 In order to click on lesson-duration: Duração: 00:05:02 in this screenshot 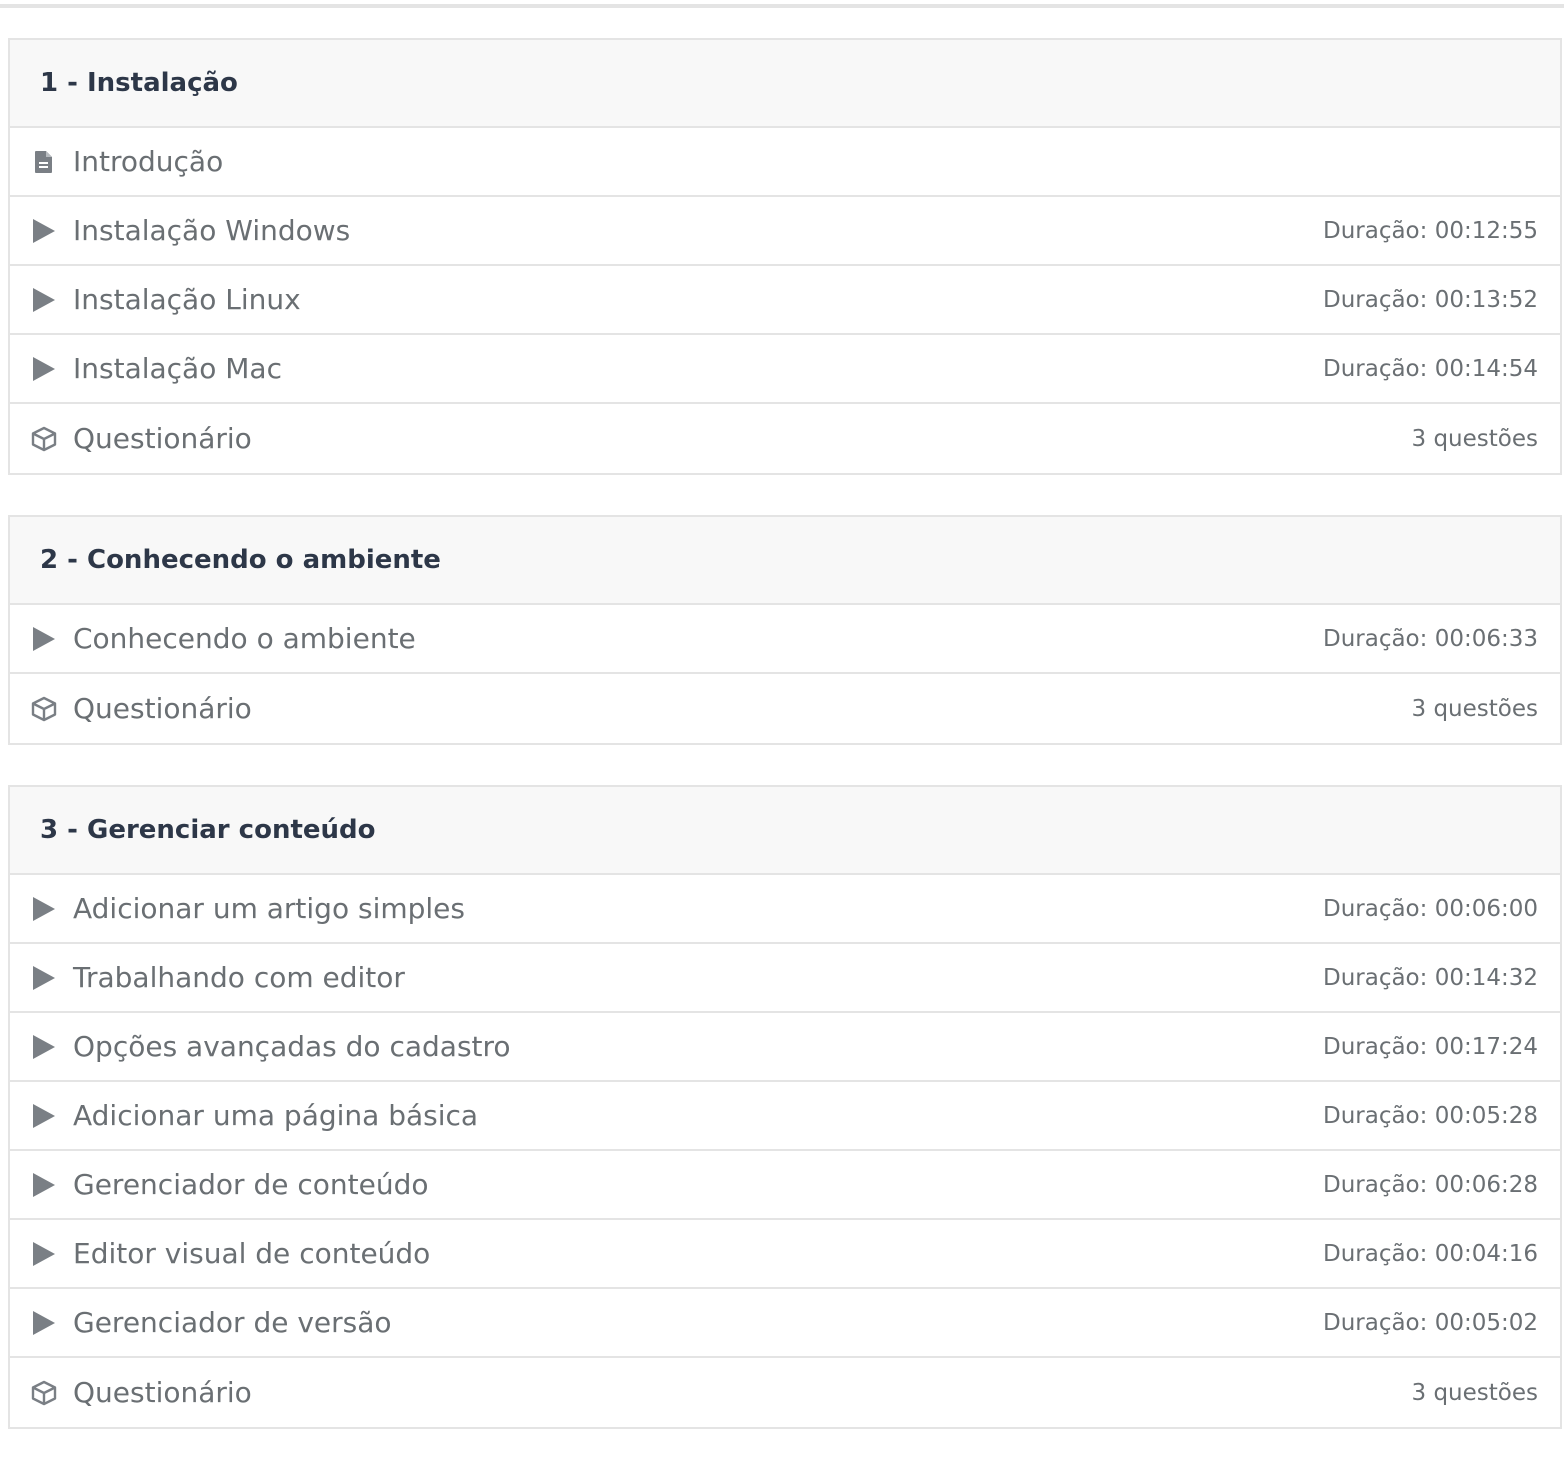, I will do `click(1430, 1322)`.